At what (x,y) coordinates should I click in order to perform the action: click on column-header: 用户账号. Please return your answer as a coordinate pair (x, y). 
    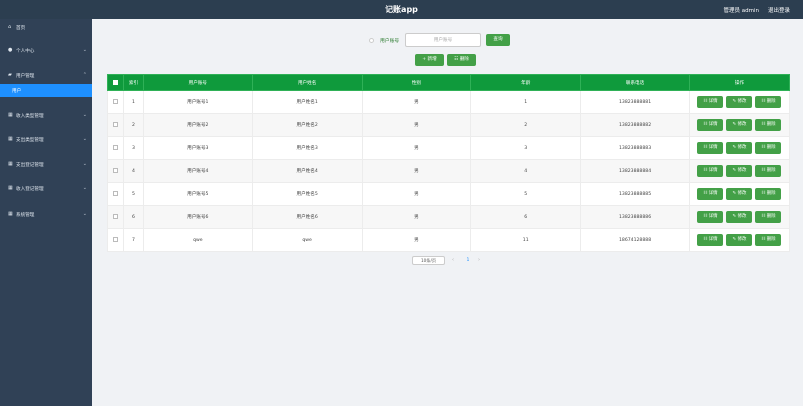
    Looking at the image, I should click on (197, 82).